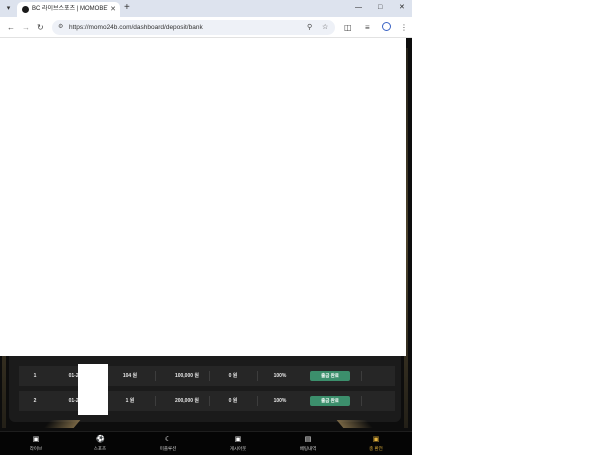 The image size is (600, 455). I want to click on nav-label: 미플루션, so click(168, 448).